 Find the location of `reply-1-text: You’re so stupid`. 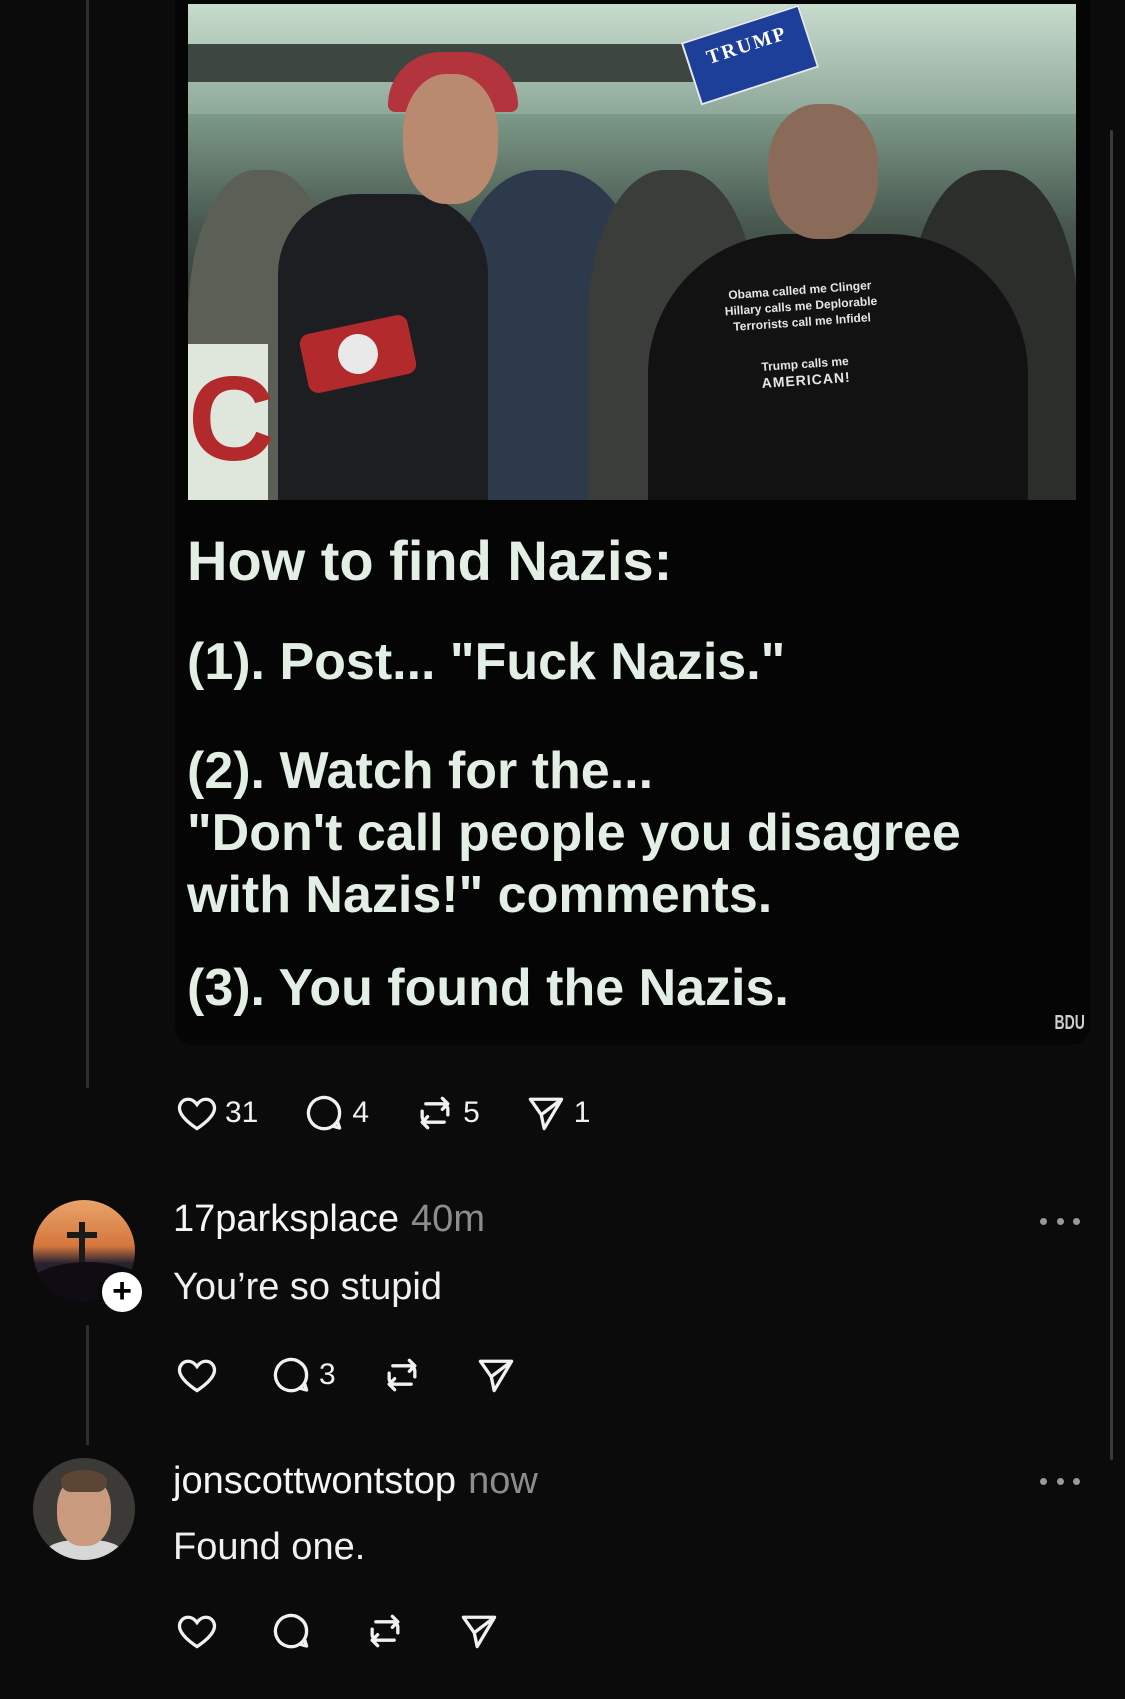

reply-1-text: You’re so stupid is located at coordinates (308, 1287).